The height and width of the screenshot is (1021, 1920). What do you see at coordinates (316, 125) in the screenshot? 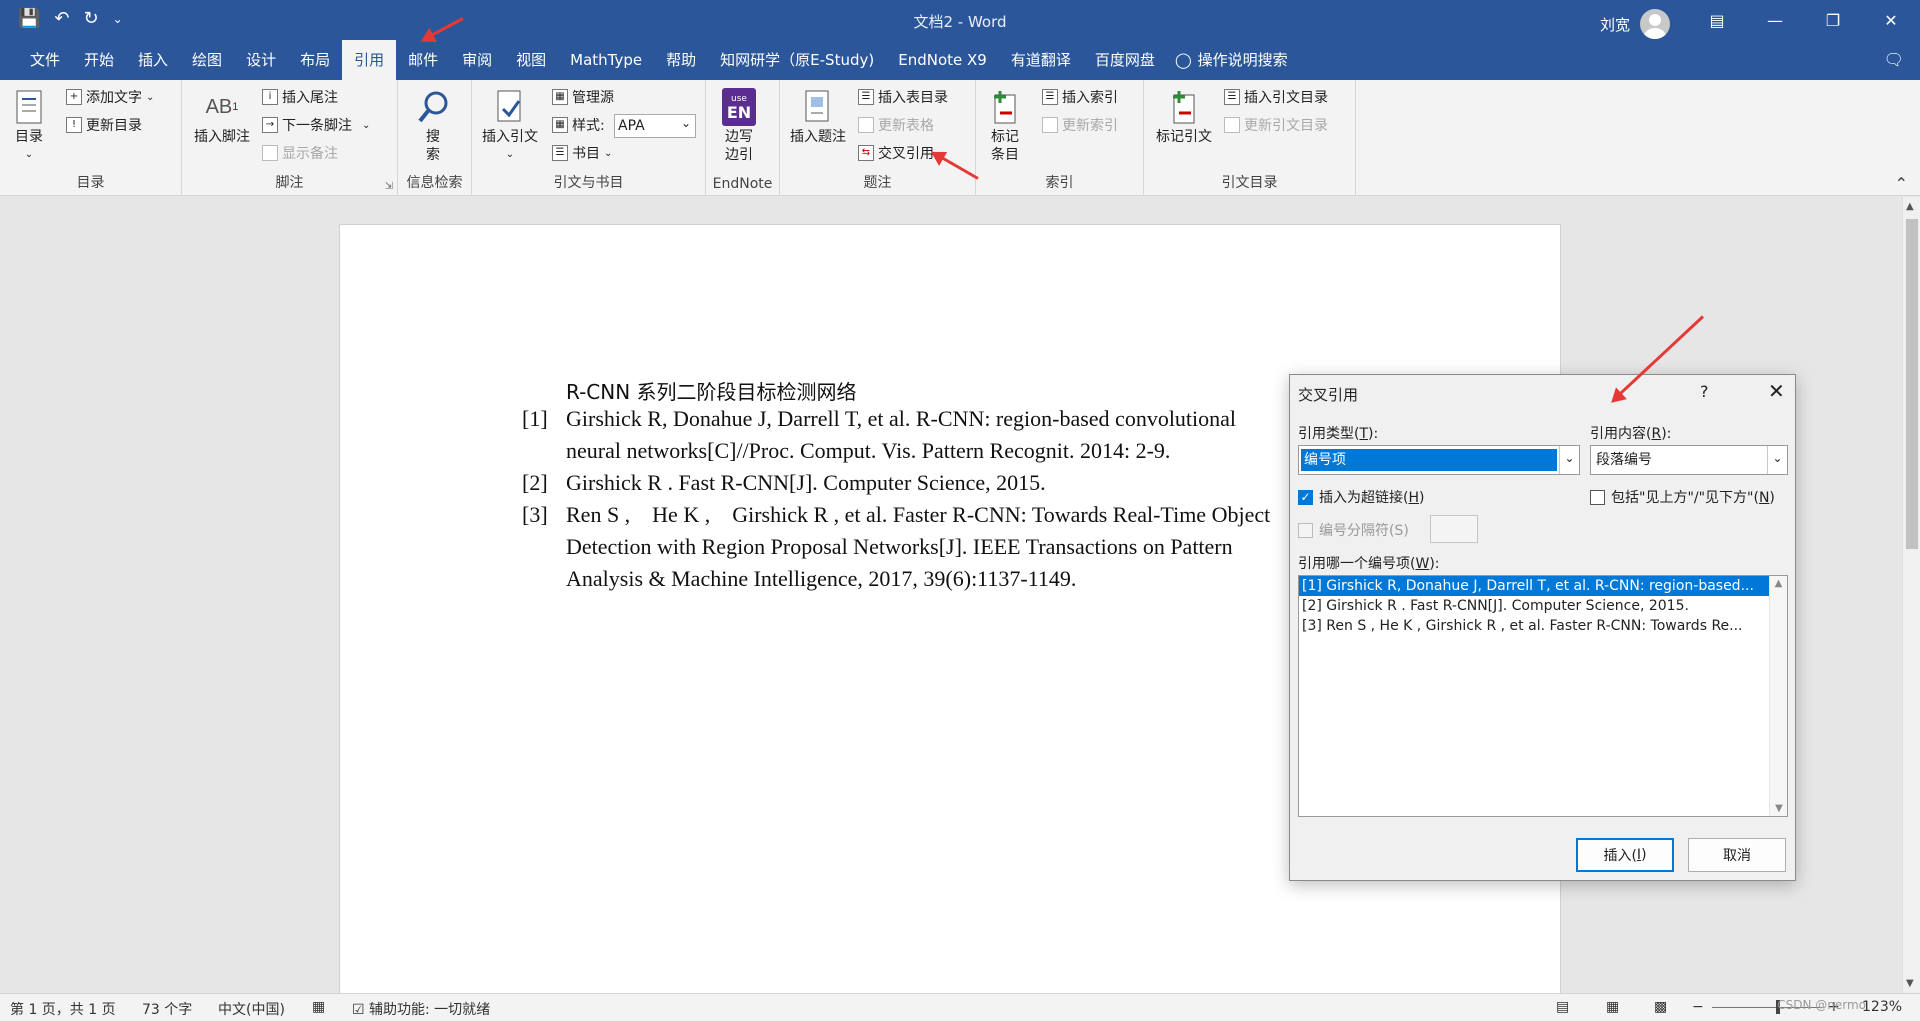
I see `next-footnote-button: → 下一条脚注 ⌄` at bounding box center [316, 125].